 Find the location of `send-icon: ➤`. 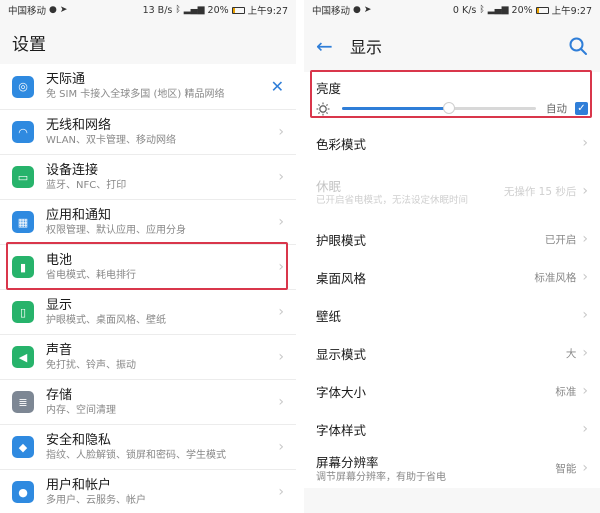

send-icon: ➤ is located at coordinates (63, 9).